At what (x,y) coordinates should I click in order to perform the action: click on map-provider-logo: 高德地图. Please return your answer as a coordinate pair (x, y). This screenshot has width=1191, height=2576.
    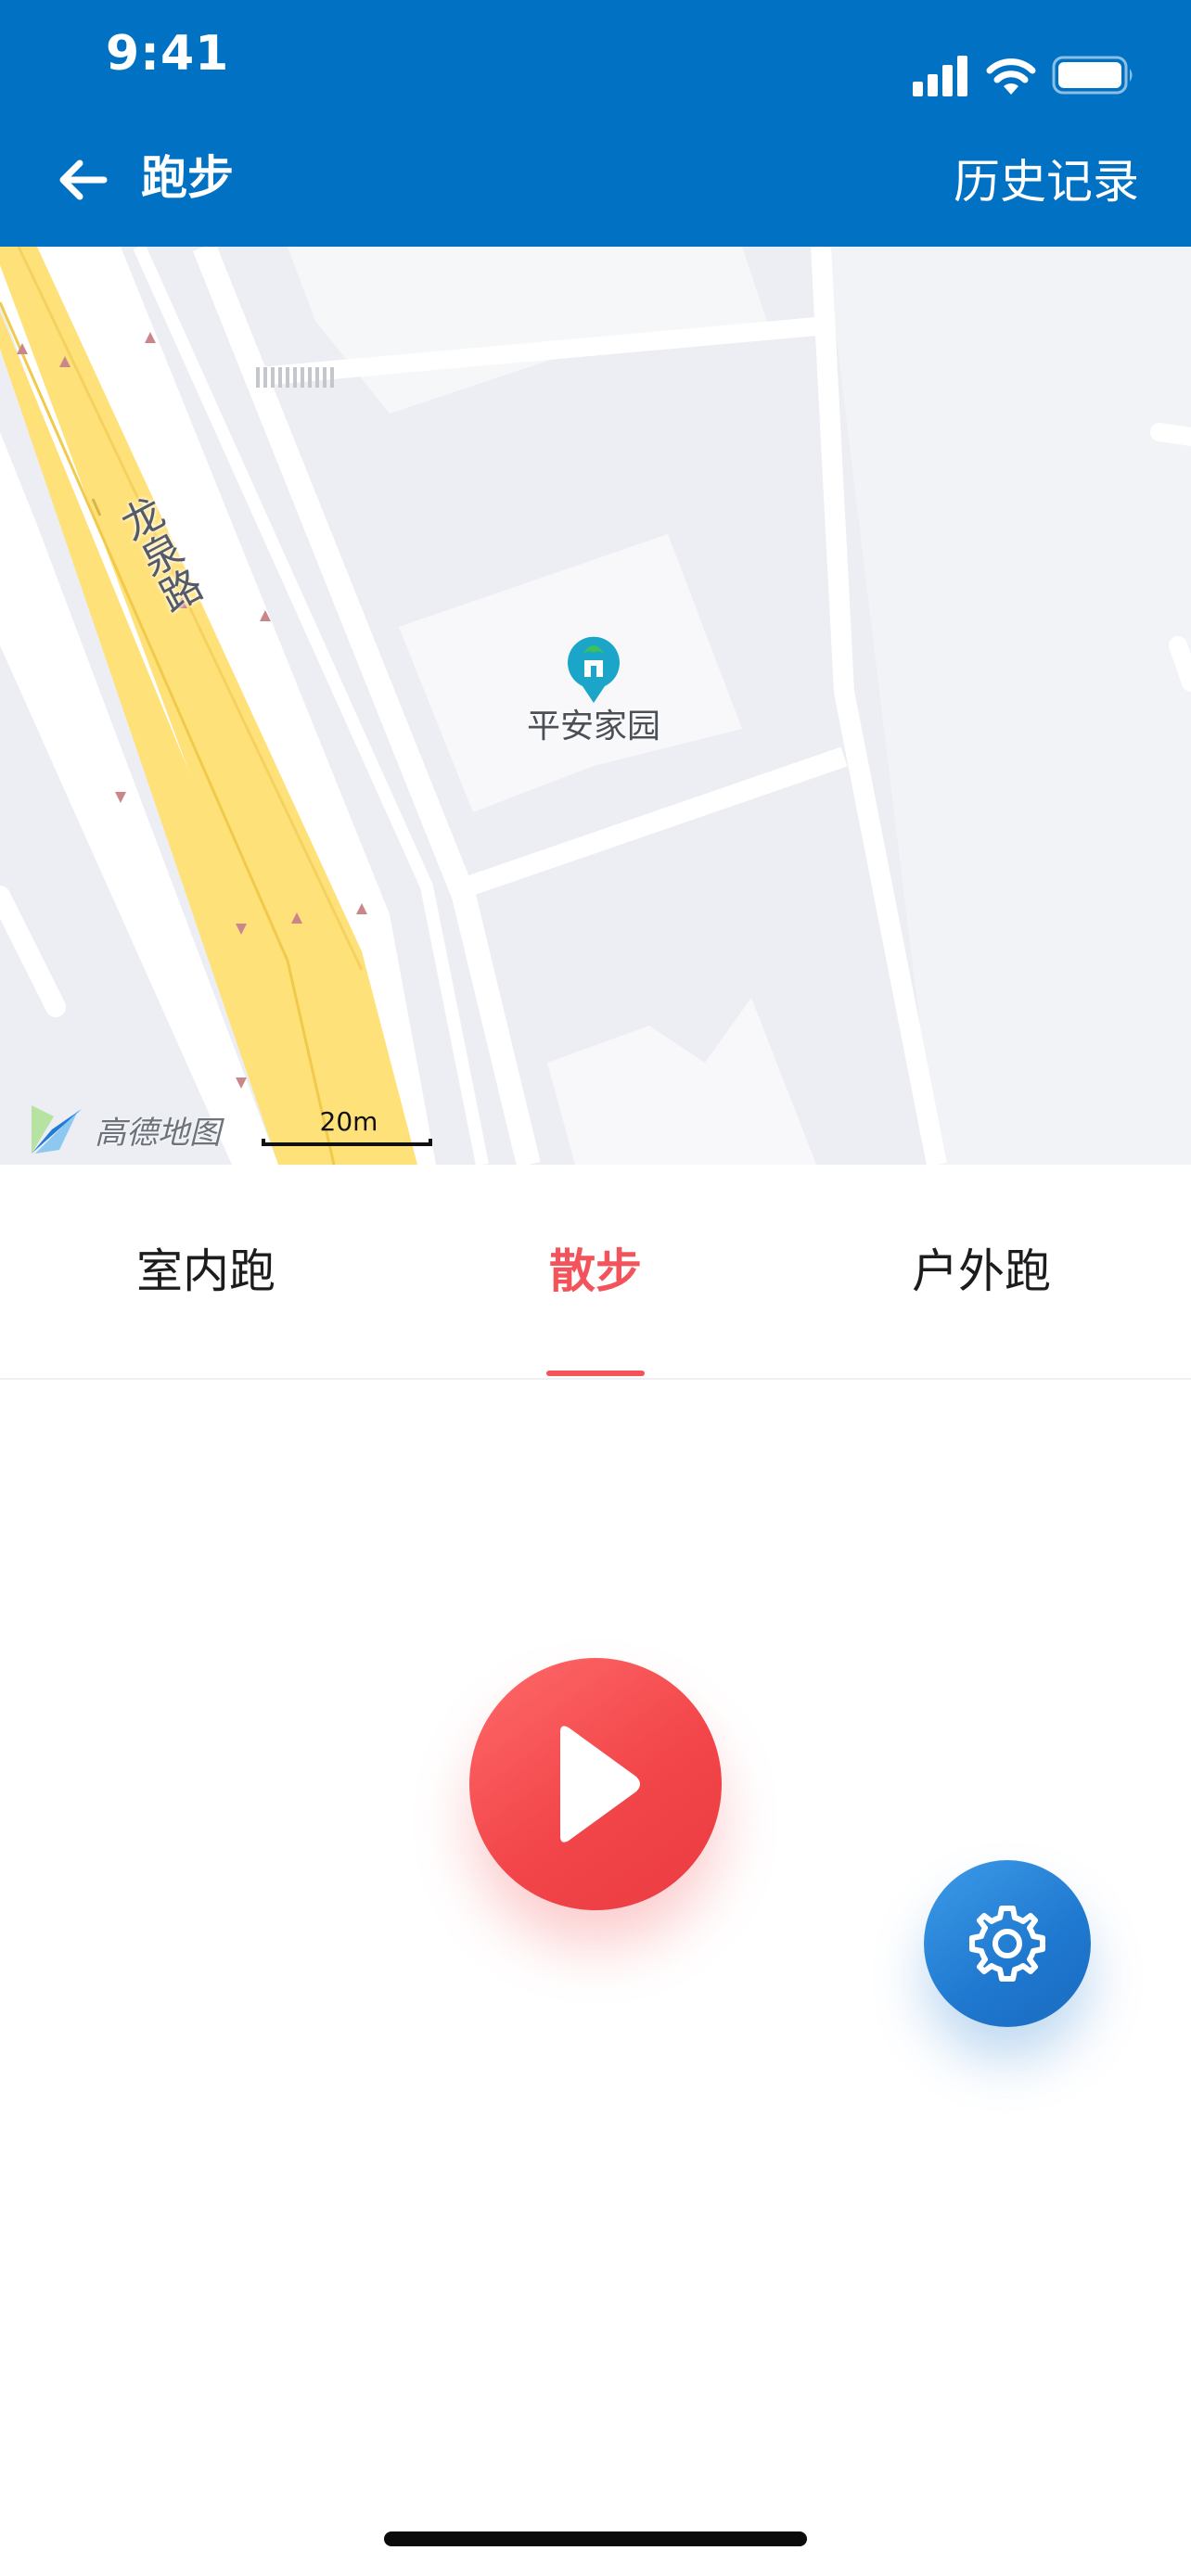
    Looking at the image, I should click on (123, 1129).